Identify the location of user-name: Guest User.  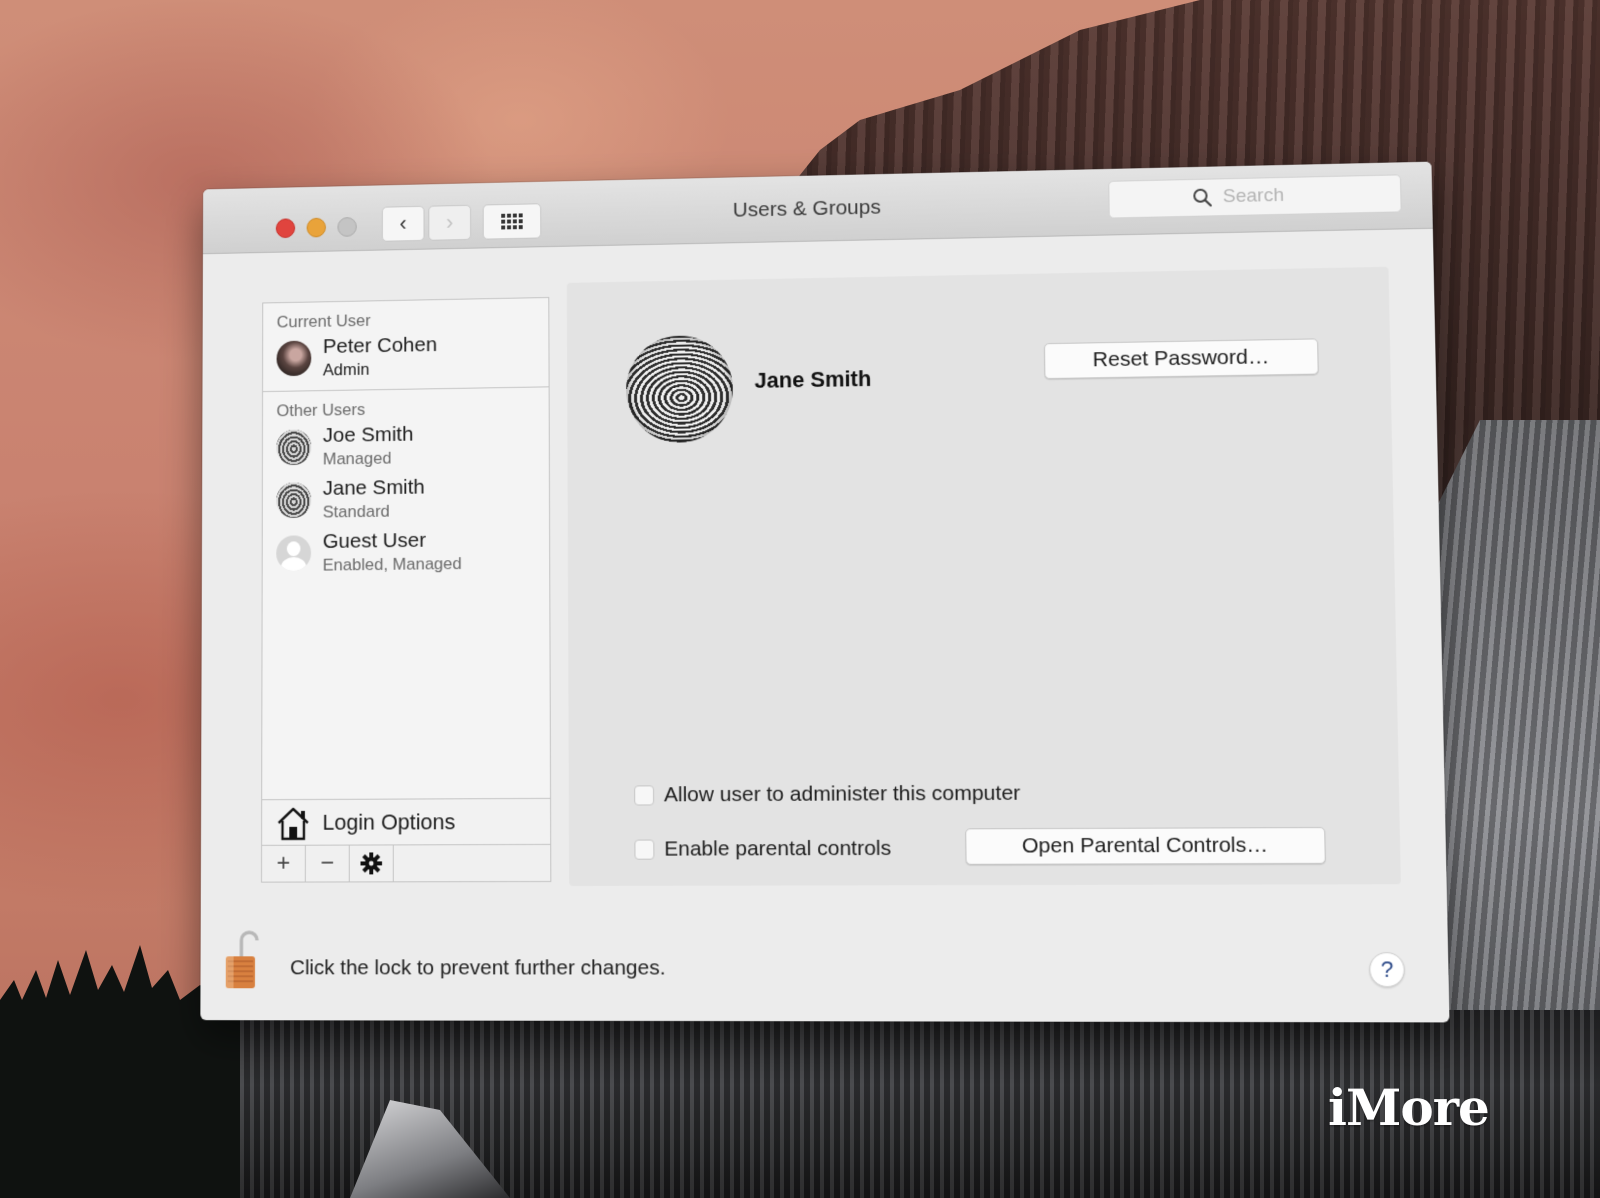
(374, 540).